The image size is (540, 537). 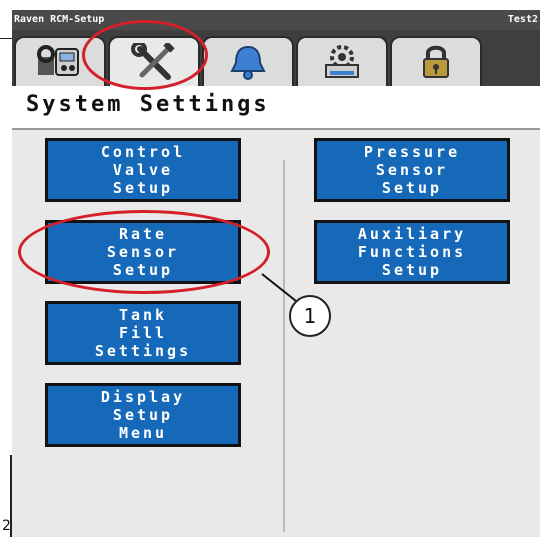 I want to click on tab-alarms, so click(x=248, y=61).